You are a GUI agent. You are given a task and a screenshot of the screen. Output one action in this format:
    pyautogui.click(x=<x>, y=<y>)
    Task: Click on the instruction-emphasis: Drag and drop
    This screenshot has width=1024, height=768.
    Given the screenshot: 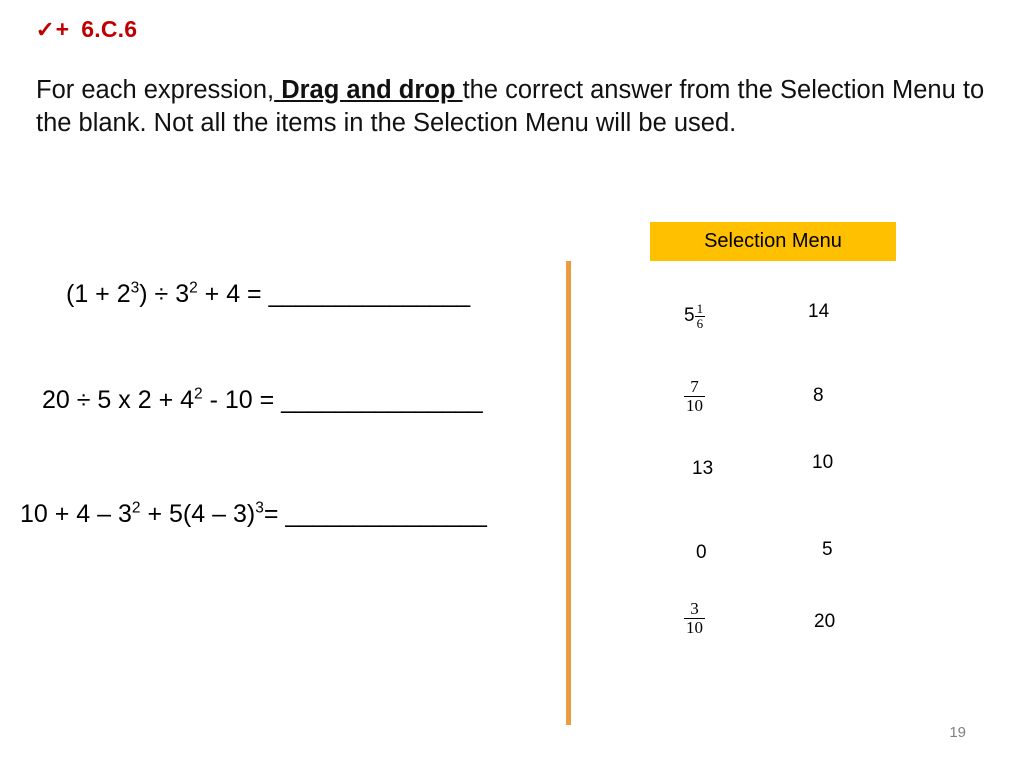 What is the action you would take?
    pyautogui.click(x=368, y=89)
    